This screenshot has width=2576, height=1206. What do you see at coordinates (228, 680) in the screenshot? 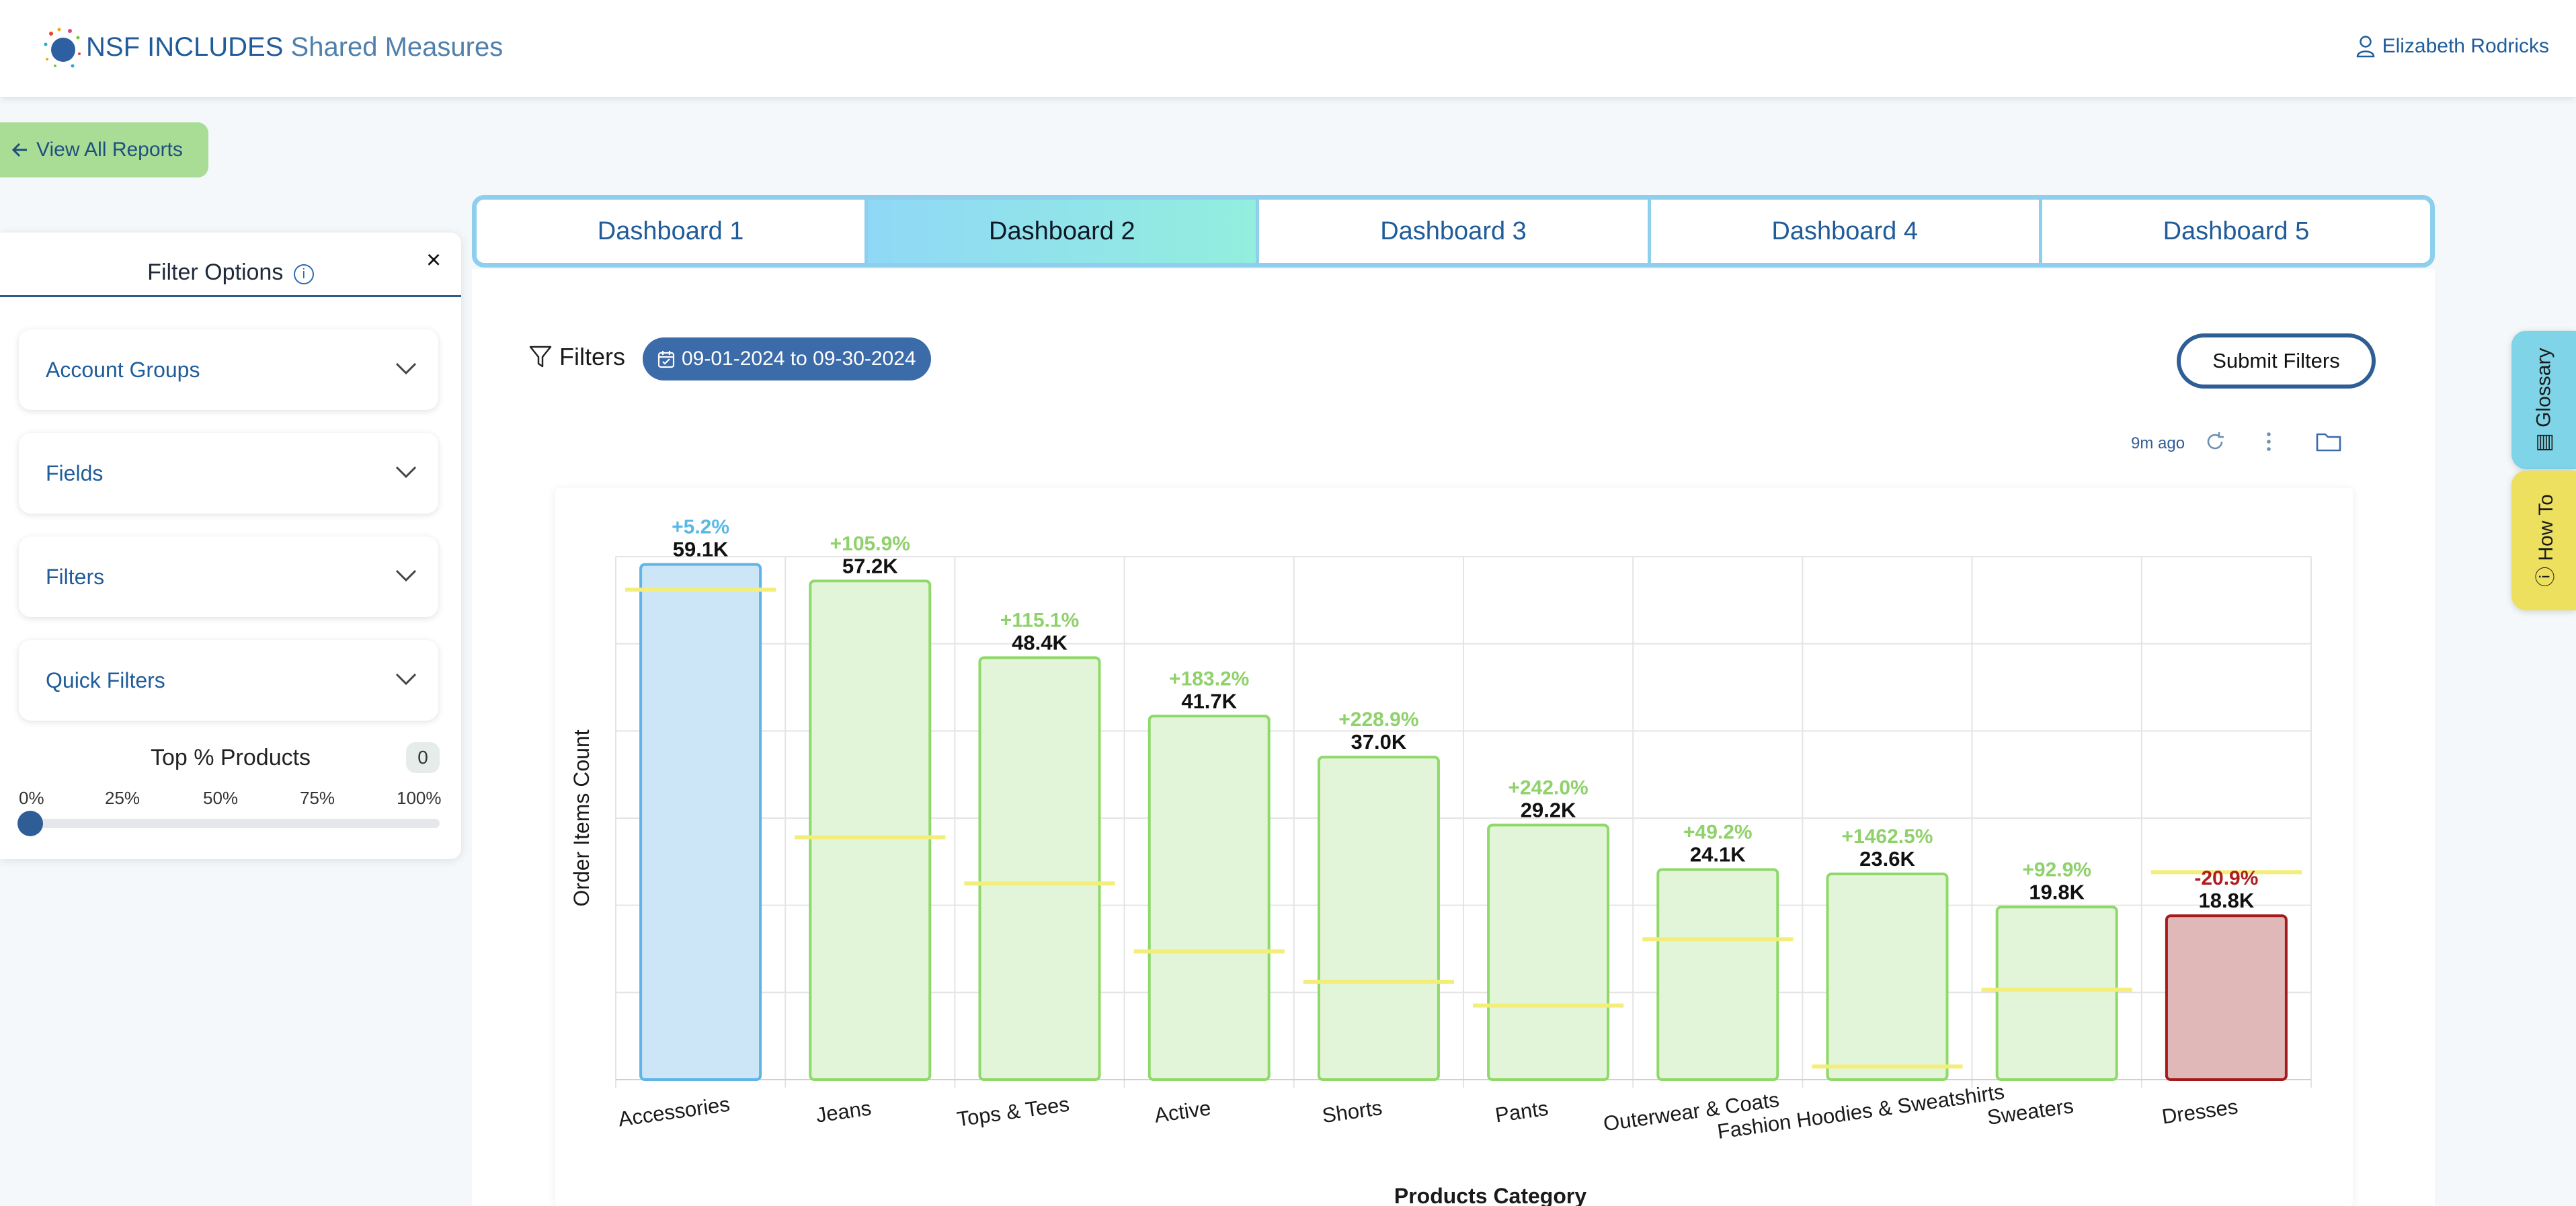
I see `accordion-quick-filters: Quick Filters` at bounding box center [228, 680].